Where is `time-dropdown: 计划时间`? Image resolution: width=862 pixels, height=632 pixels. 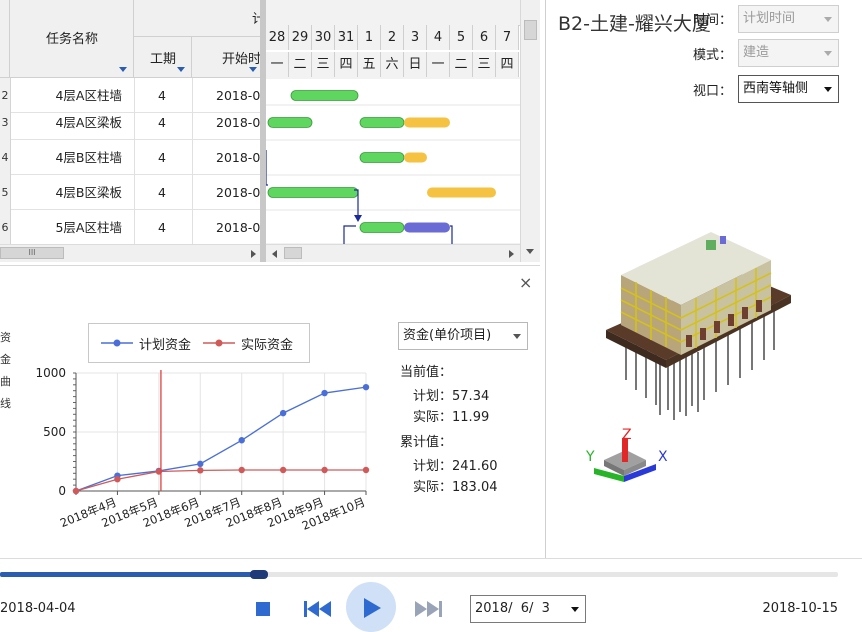 time-dropdown: 计划时间 is located at coordinates (788, 19).